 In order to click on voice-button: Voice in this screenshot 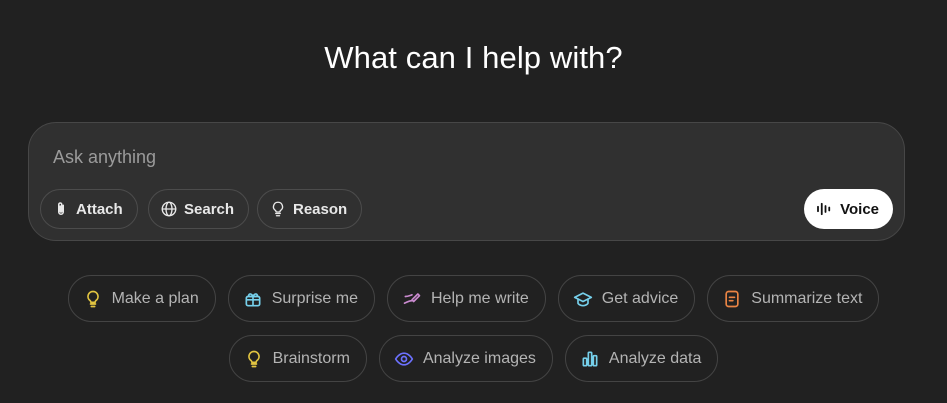, I will do `click(848, 209)`.